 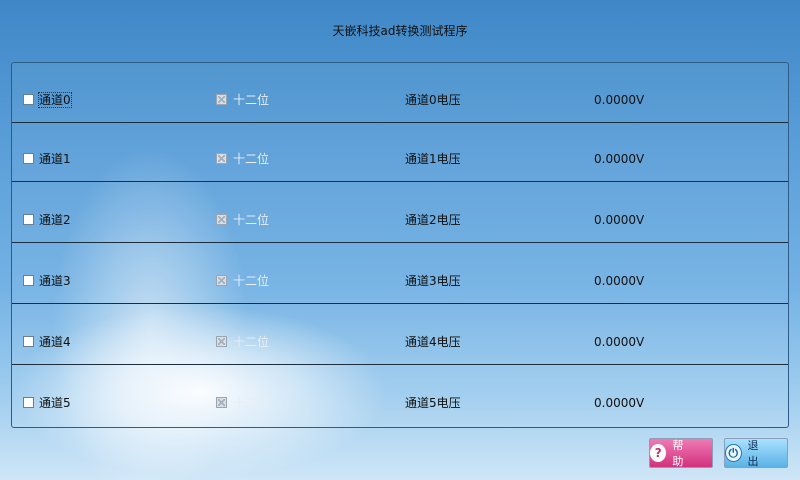 I want to click on channel-0-label: 通道0, so click(x=55, y=100).